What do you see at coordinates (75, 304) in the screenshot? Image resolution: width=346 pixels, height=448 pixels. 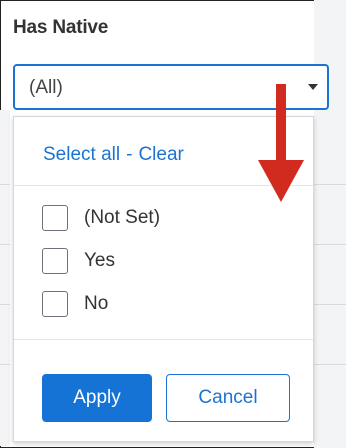 I see `option-no: No` at bounding box center [75, 304].